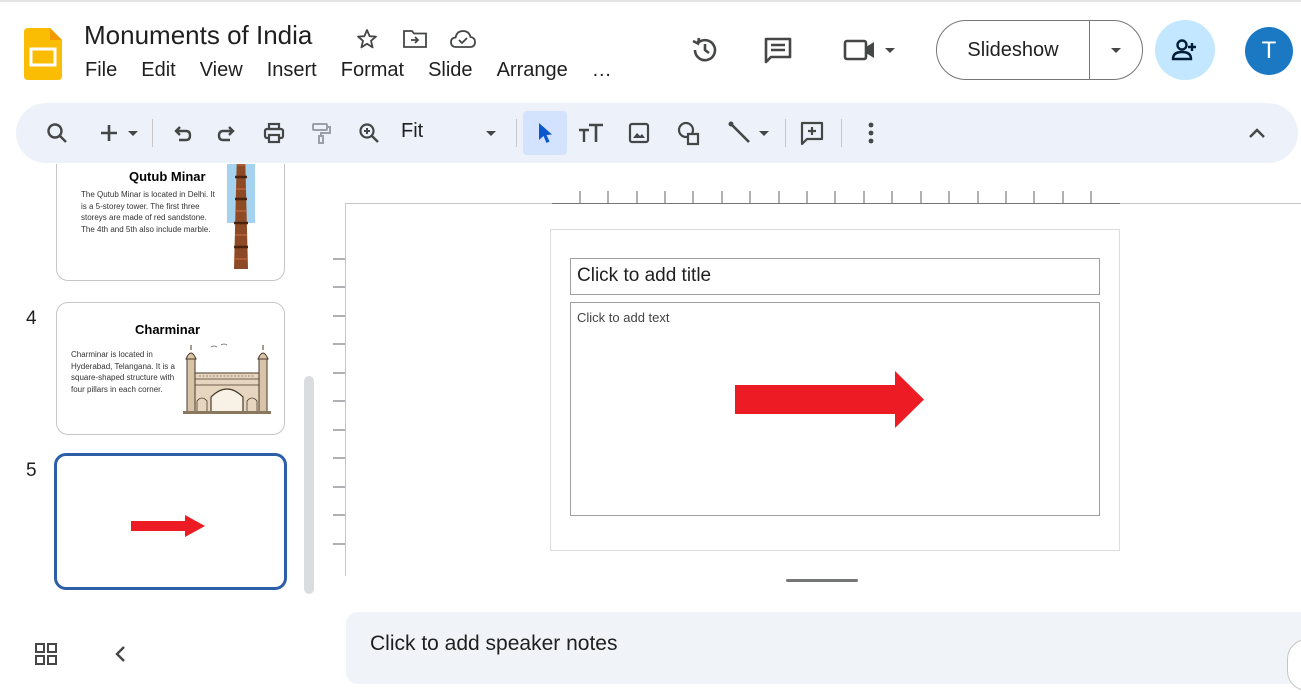  What do you see at coordinates (198, 35) in the screenshot?
I see `document-title: Monuments of India` at bounding box center [198, 35].